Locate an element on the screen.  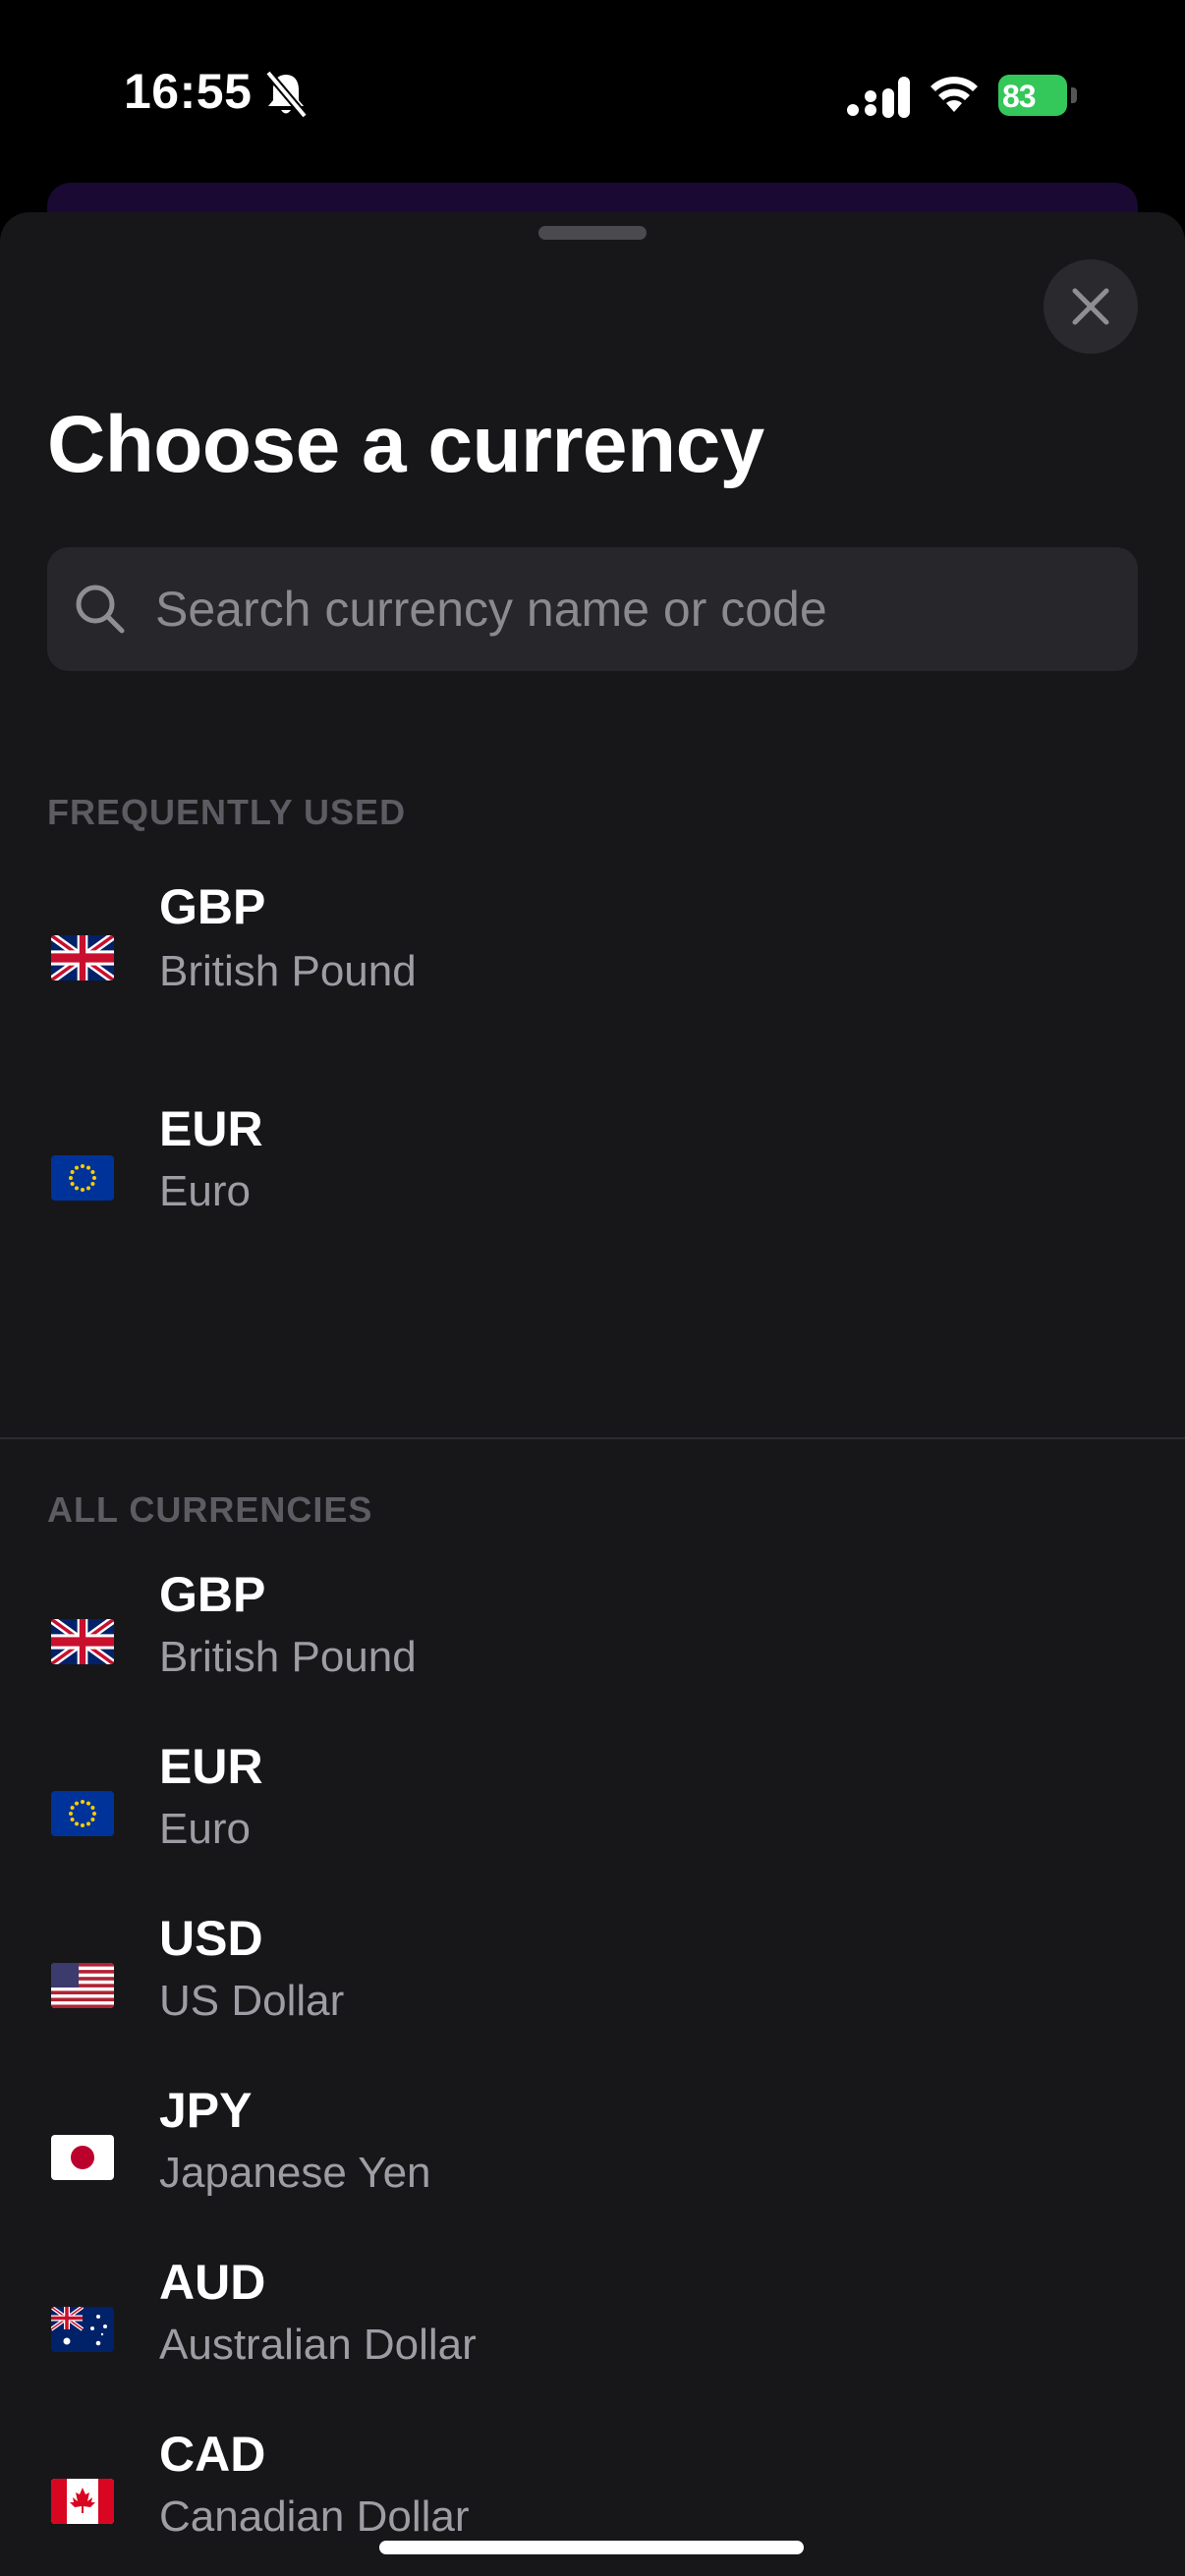
currency-name: Japanese Yen is located at coordinates (295, 2173).